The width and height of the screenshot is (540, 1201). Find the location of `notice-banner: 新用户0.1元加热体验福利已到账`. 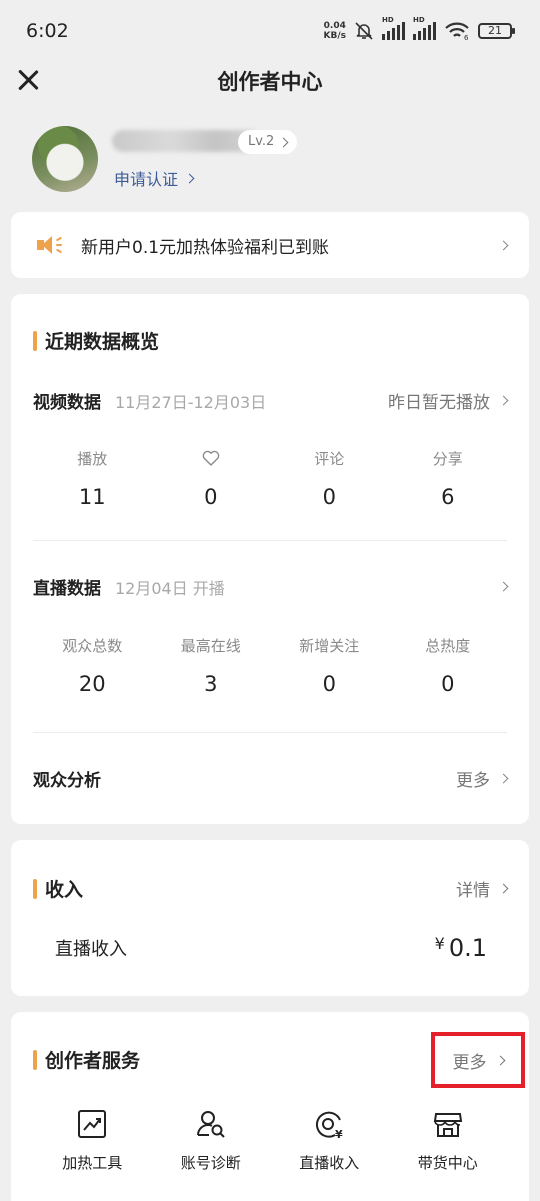

notice-banner: 新用户0.1元加热体验福利已到账 is located at coordinates (270, 245).